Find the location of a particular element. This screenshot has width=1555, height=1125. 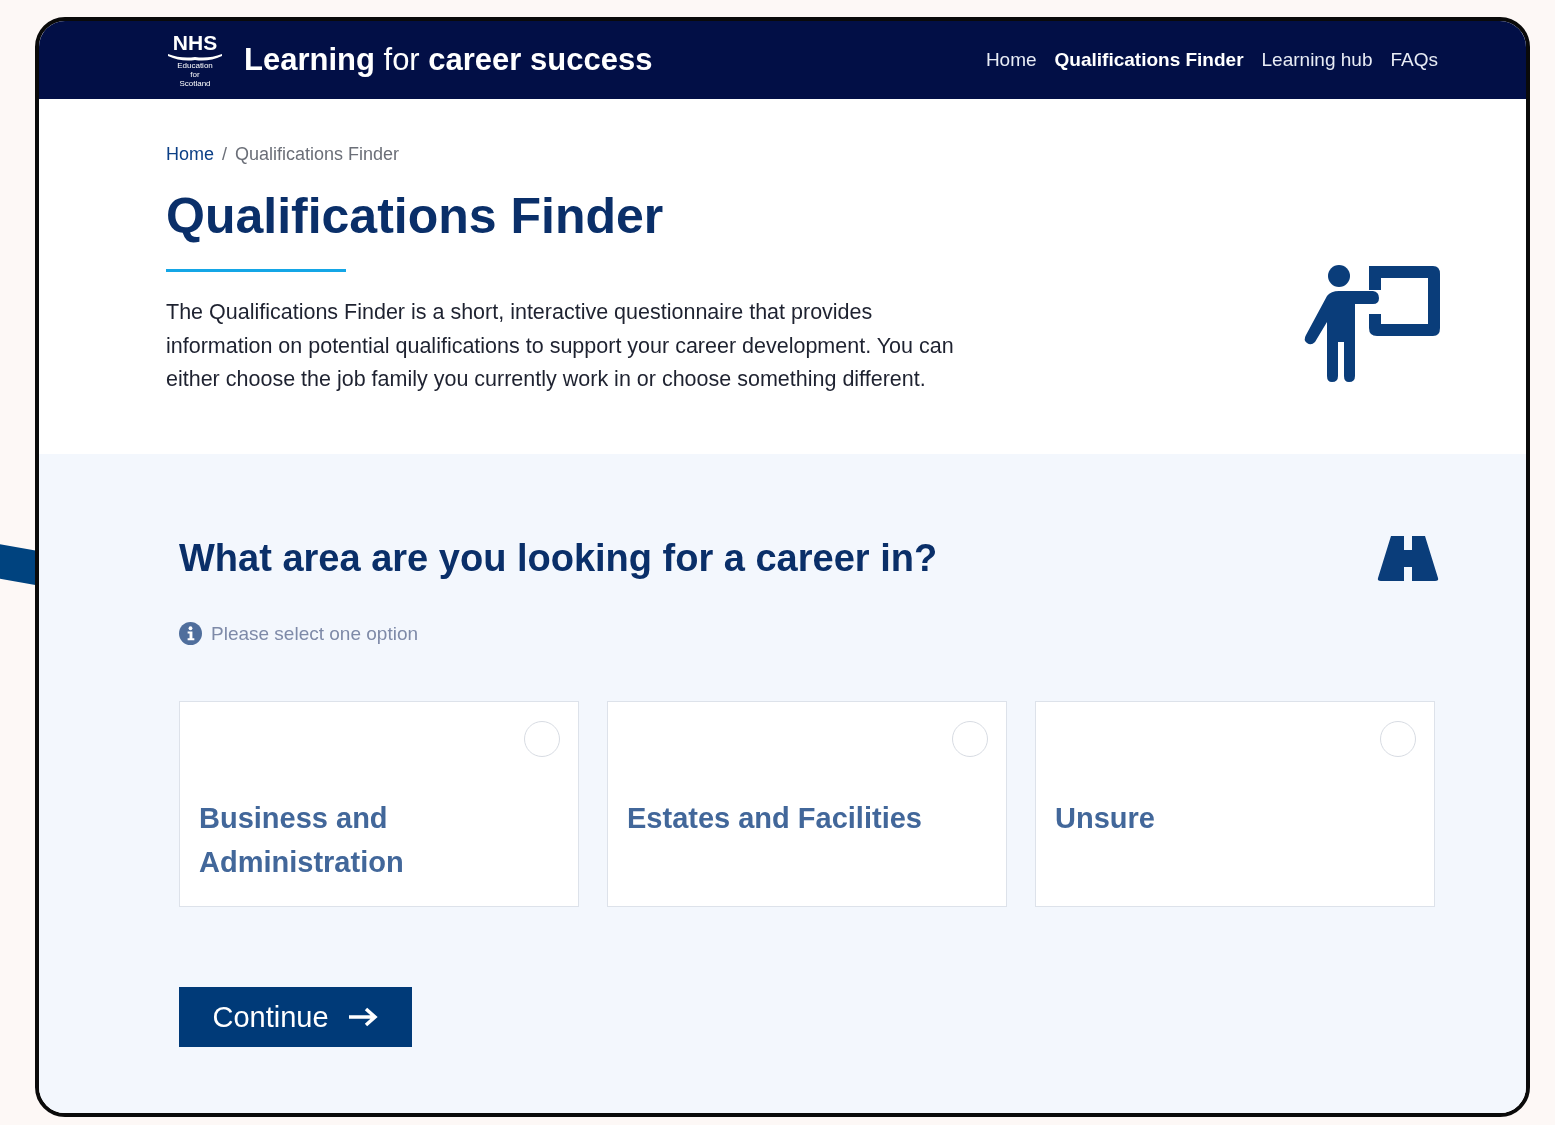

nav-link: Qualifications Finder is located at coordinates (1149, 60).